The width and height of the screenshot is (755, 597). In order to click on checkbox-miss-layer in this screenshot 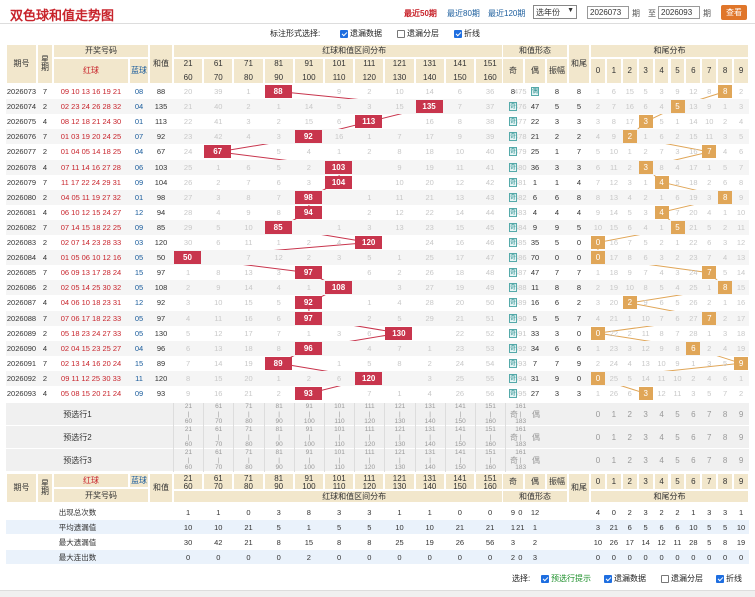, I will do `click(401, 33)`.